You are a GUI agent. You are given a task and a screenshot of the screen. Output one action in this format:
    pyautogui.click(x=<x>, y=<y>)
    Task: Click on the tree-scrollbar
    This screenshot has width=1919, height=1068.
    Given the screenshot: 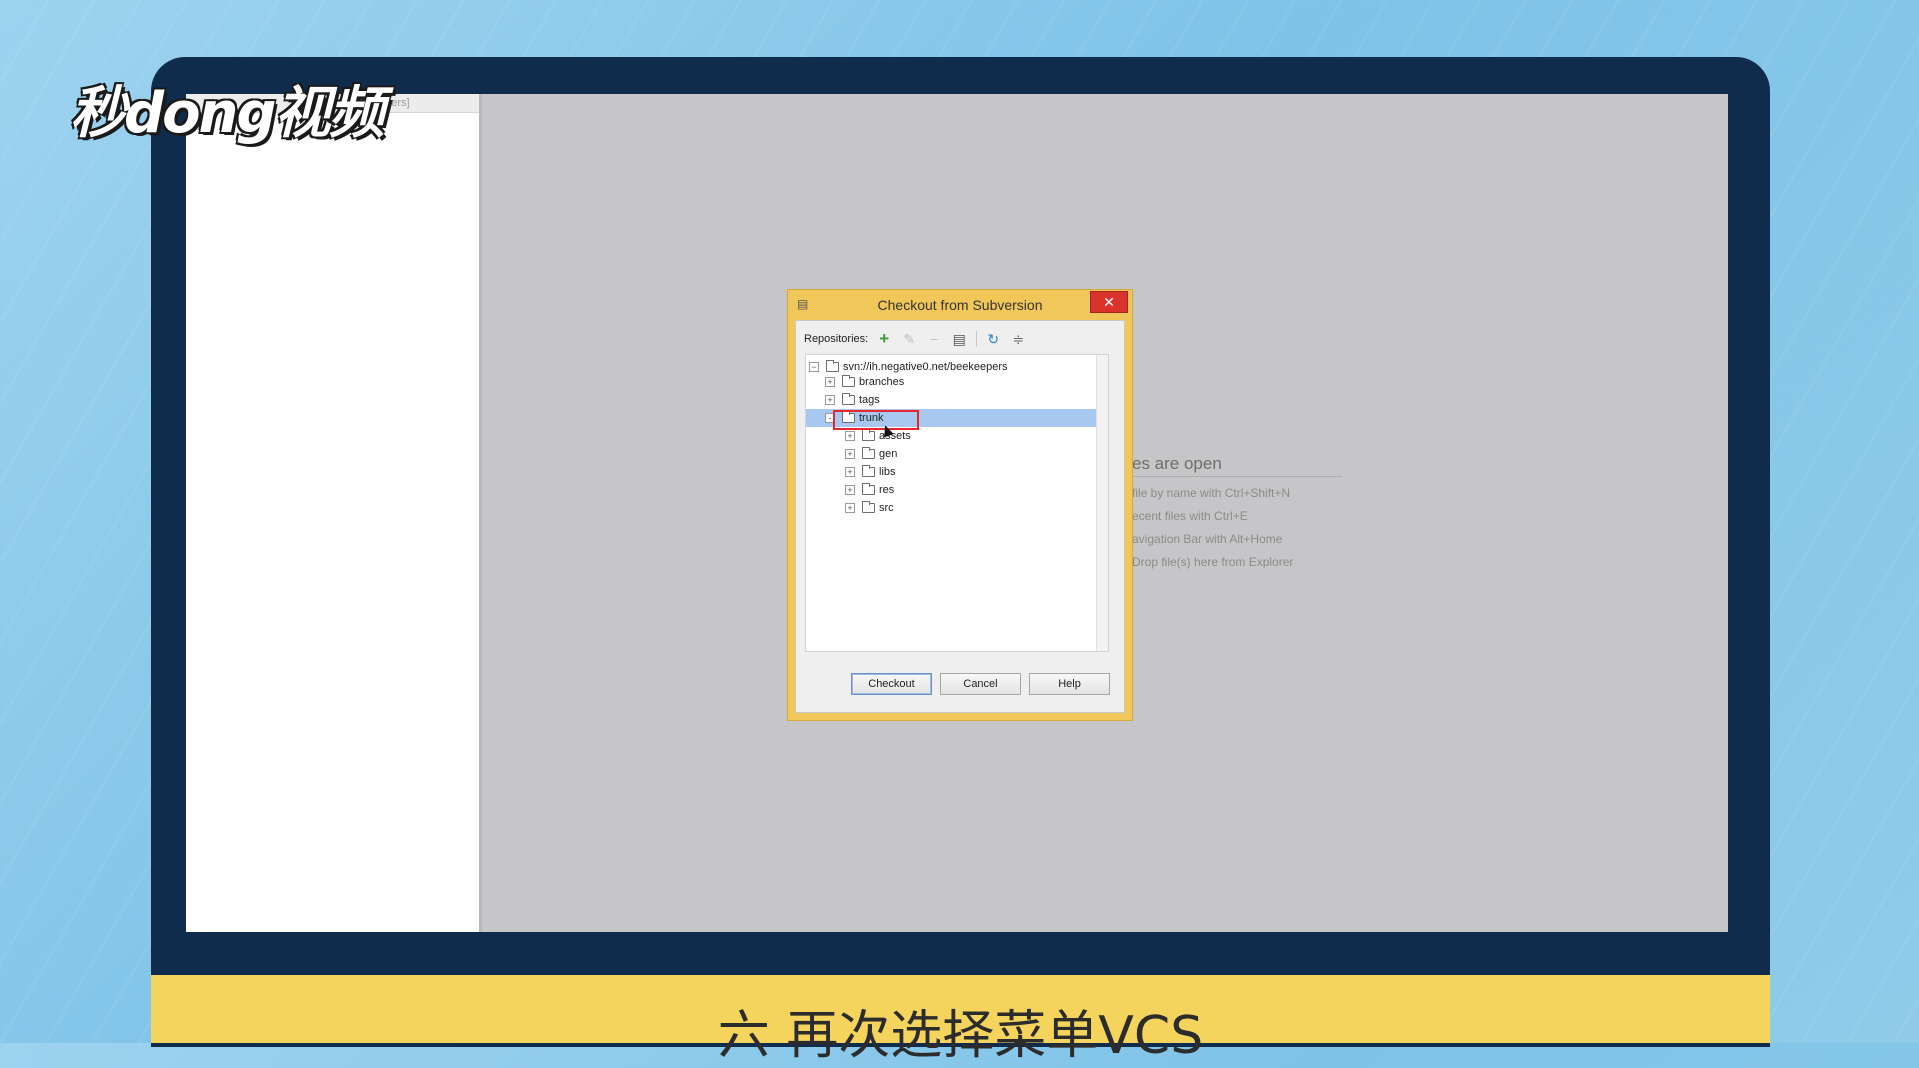 What is the action you would take?
    pyautogui.click(x=1102, y=503)
    